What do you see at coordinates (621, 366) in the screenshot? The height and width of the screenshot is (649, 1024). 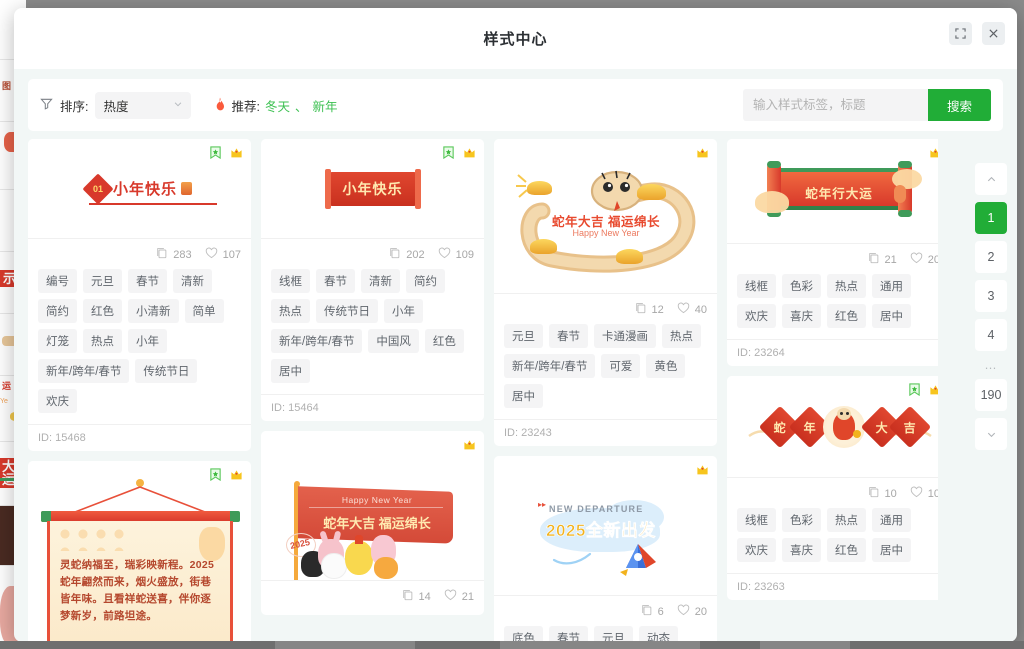 I see `tag: 可爱` at bounding box center [621, 366].